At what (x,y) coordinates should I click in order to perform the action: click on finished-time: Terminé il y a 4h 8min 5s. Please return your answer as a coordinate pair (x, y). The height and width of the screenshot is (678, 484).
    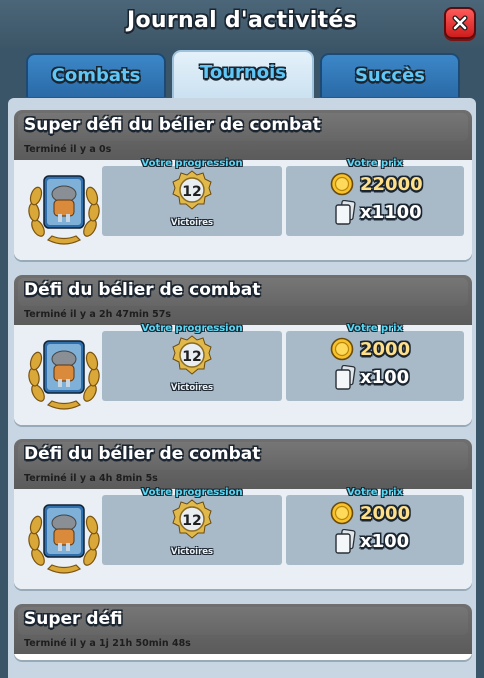
    Looking at the image, I should click on (91, 478).